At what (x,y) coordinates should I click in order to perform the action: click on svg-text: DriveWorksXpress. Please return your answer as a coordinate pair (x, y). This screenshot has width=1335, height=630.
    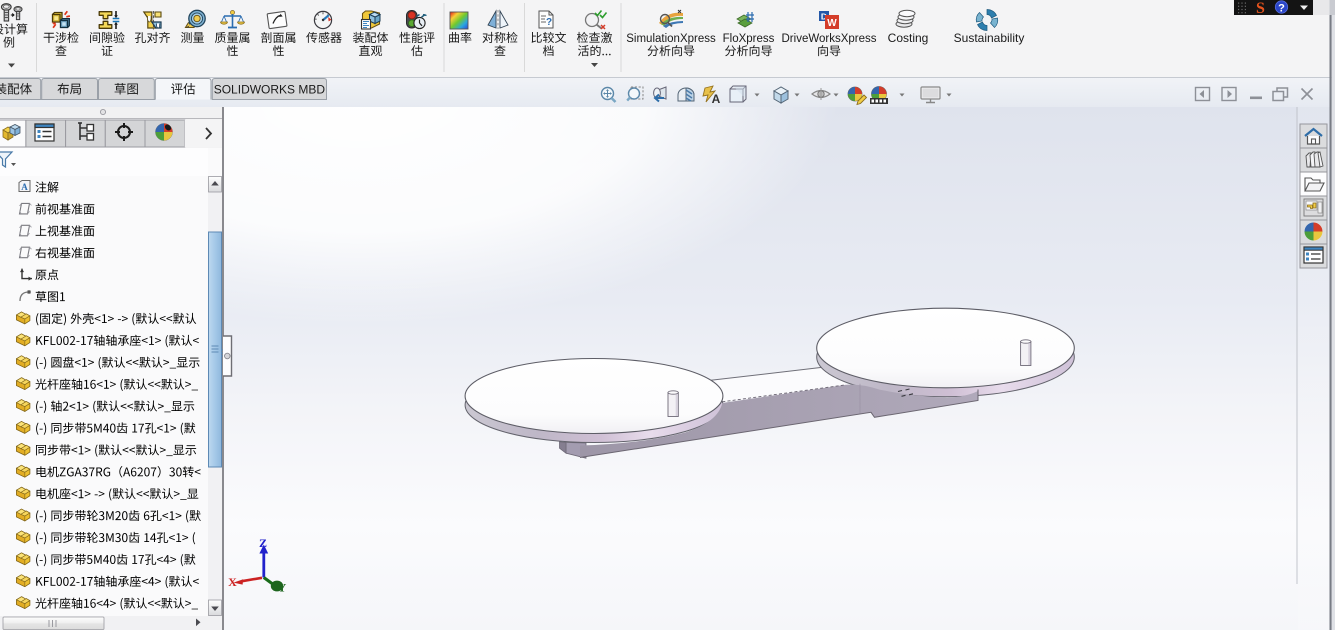
    Looking at the image, I should click on (829, 39).